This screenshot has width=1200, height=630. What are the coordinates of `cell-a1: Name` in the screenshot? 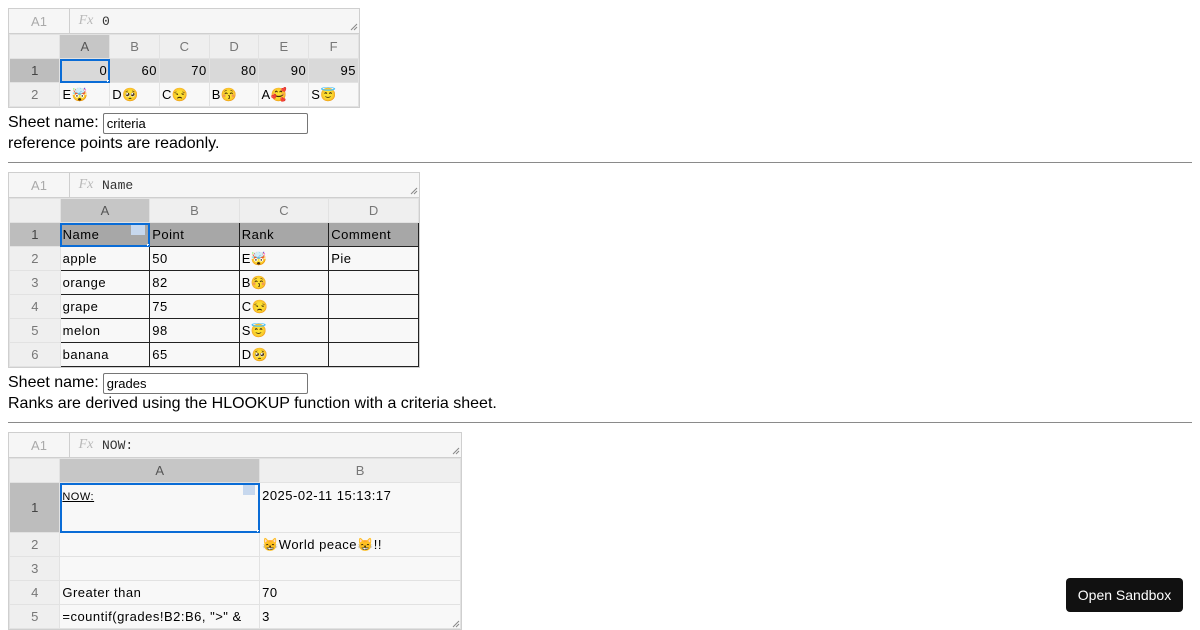 It's located at (105, 234).